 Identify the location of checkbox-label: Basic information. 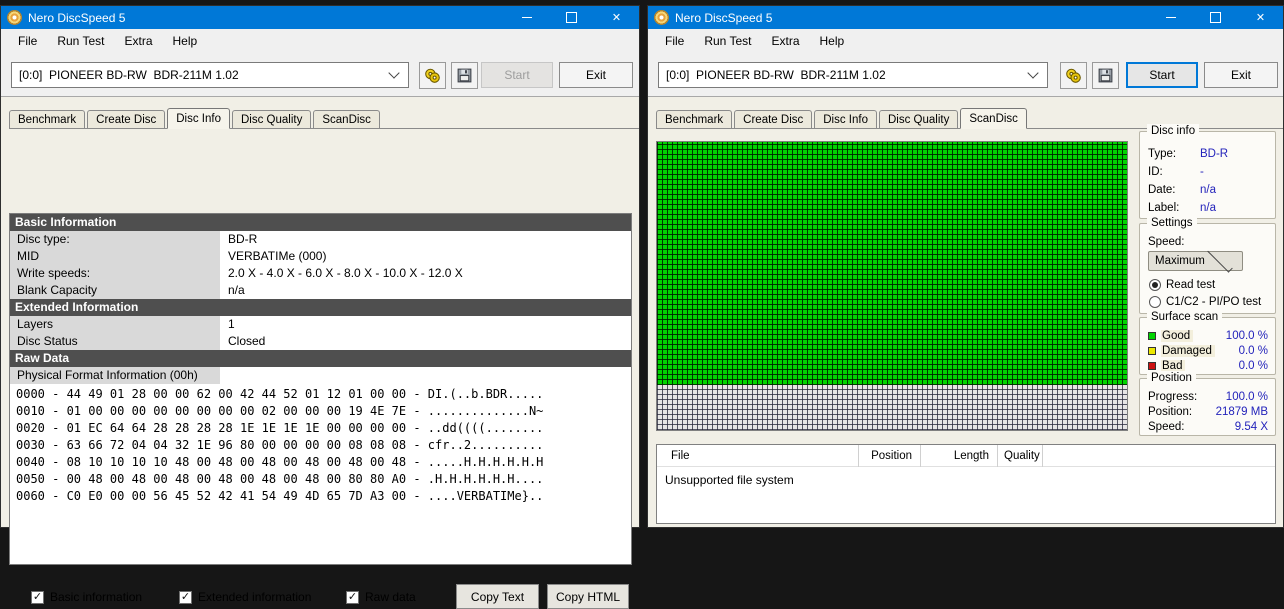
(96, 597).